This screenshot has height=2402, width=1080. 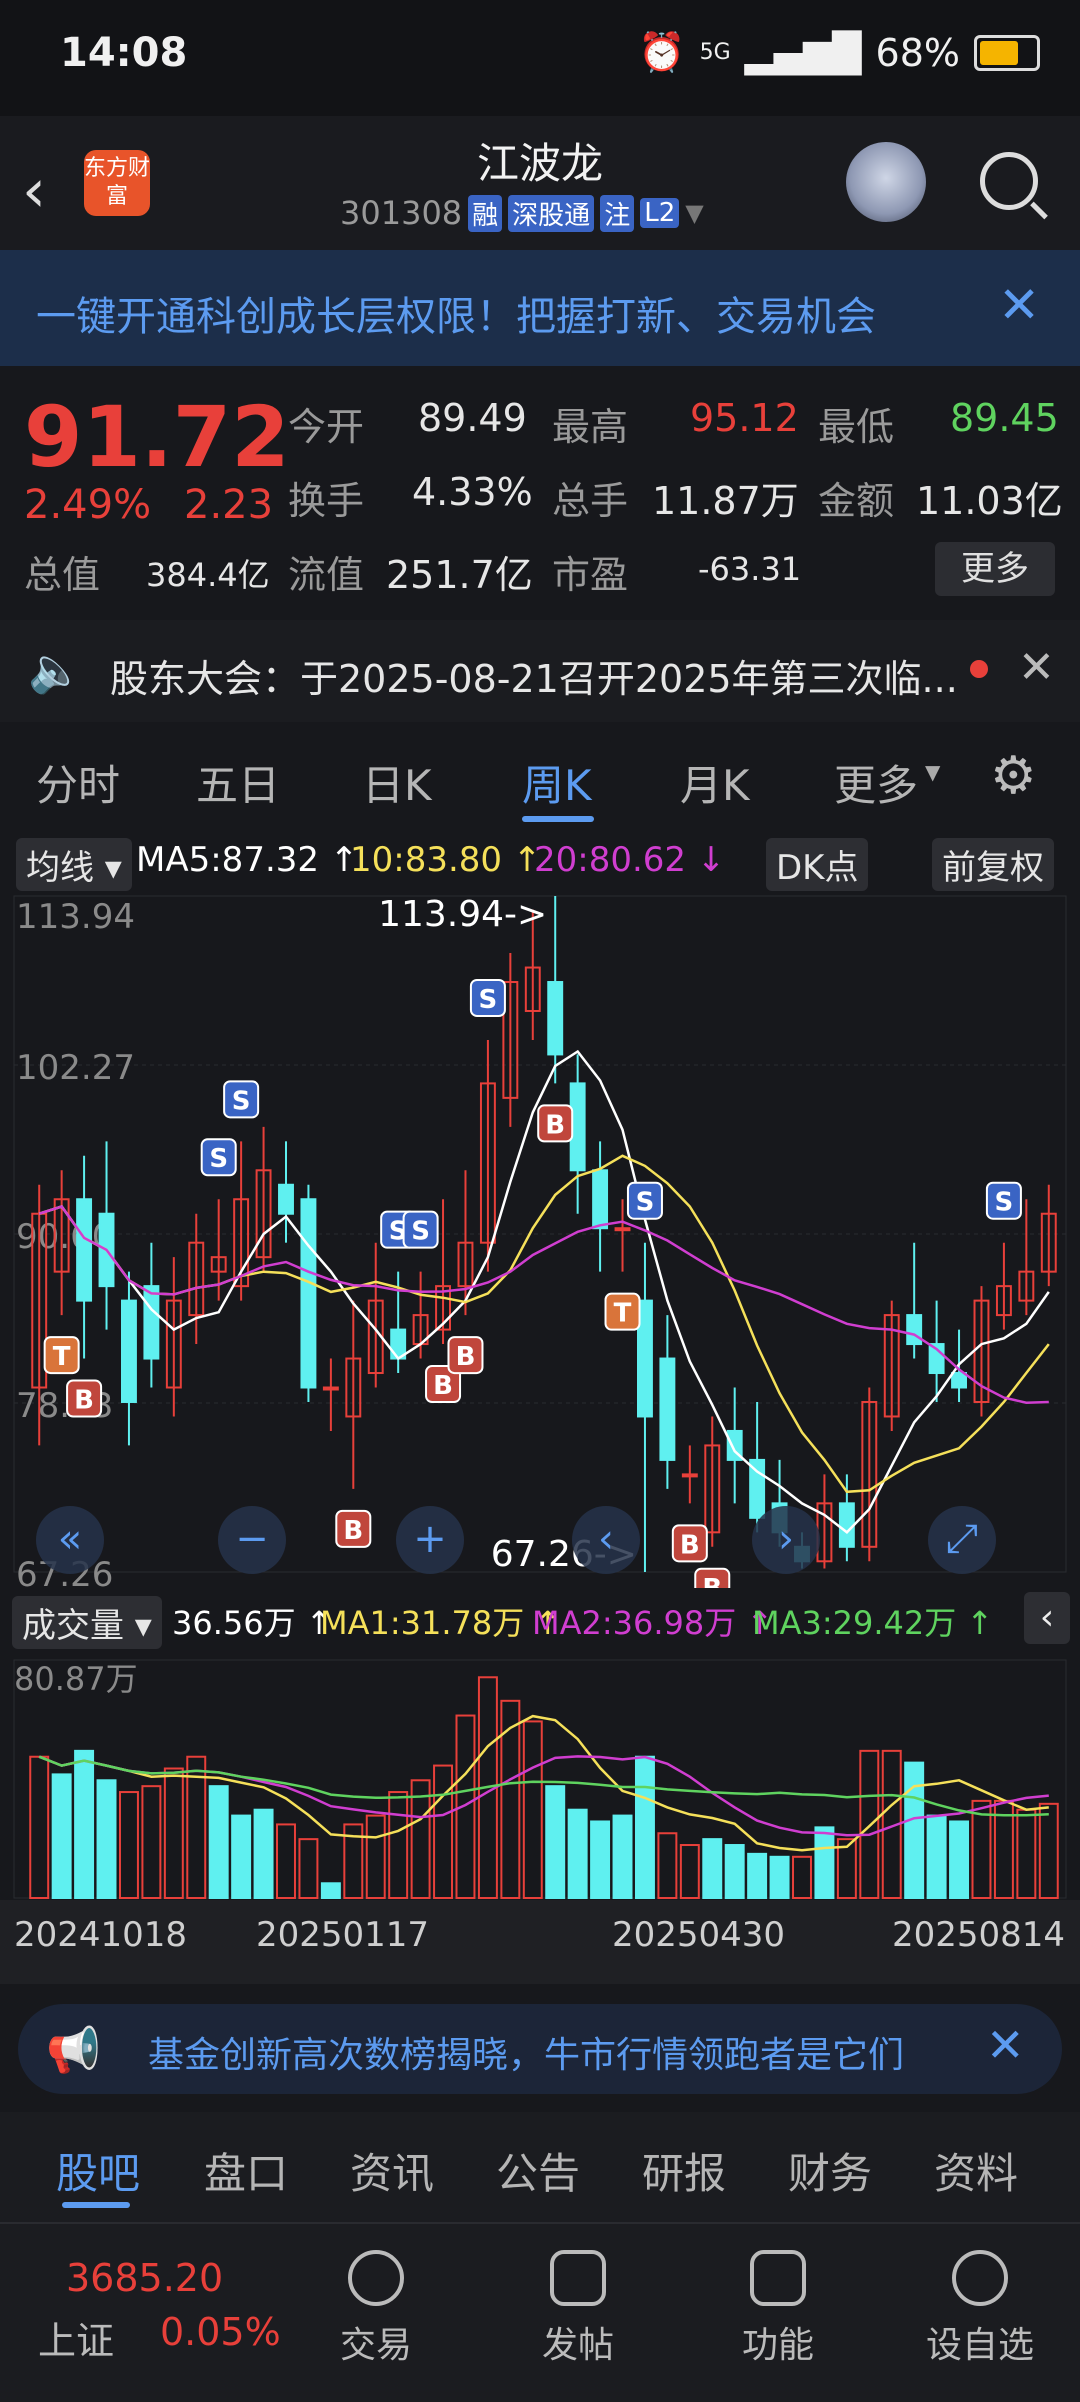 What do you see at coordinates (401, 213) in the screenshot?
I see `stock-code: 301308` at bounding box center [401, 213].